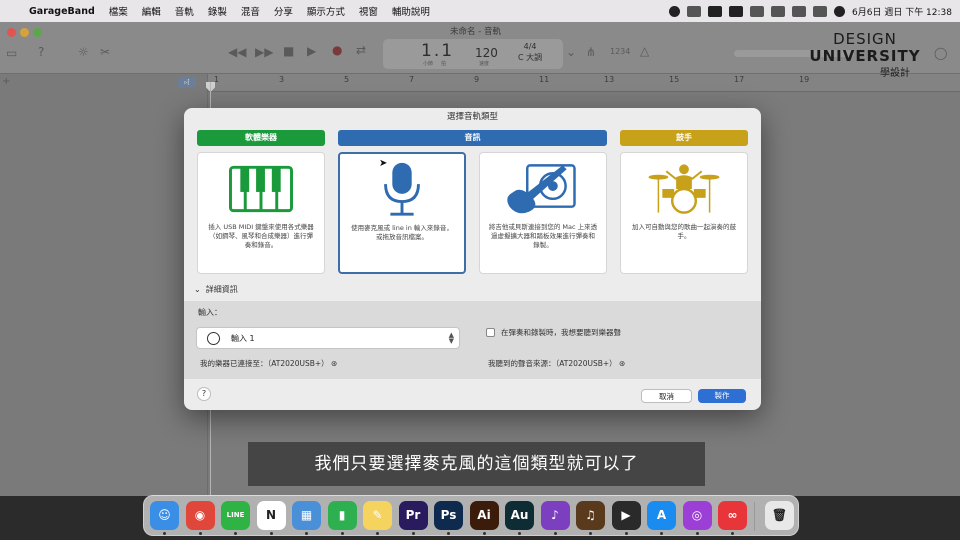  Describe the element at coordinates (264, 363) in the screenshot. I see `instrument-connection-text: 我的樂器已連接至：（AT2020USB+）` at that location.